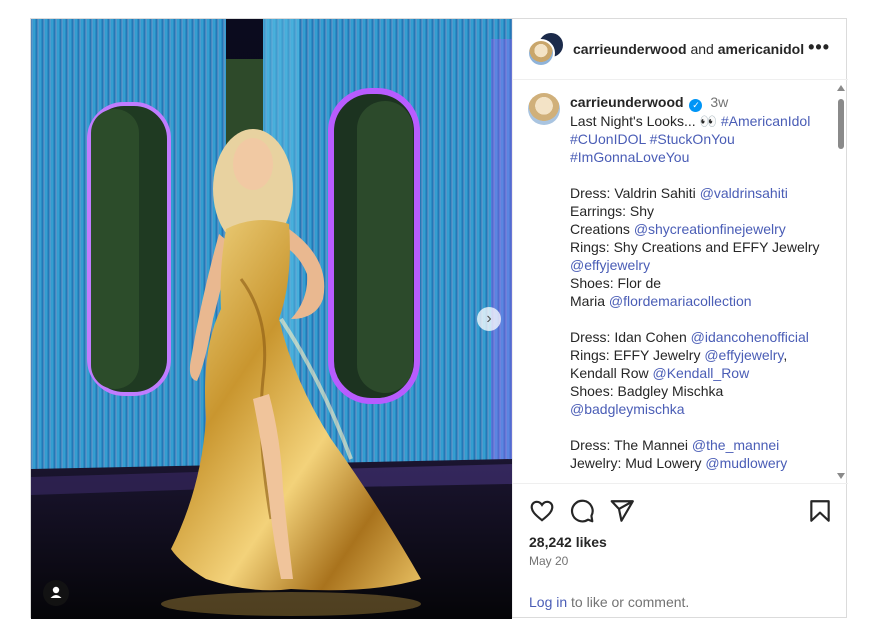 The image size is (869, 642). What do you see at coordinates (680, 301) in the screenshot?
I see `mention-link: @flordemariacollection` at bounding box center [680, 301].